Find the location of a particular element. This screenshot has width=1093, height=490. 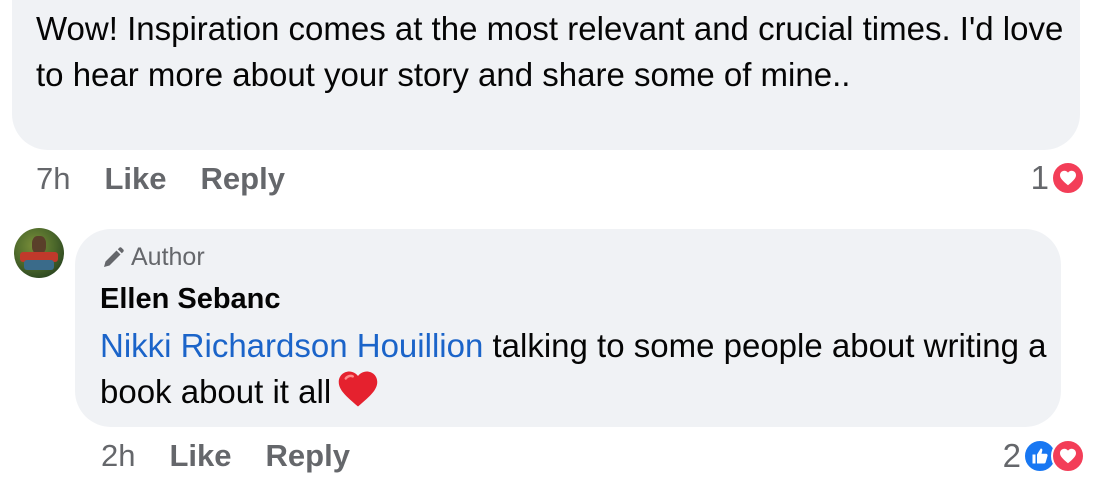

red-heart-emoji is located at coordinates (358, 395).